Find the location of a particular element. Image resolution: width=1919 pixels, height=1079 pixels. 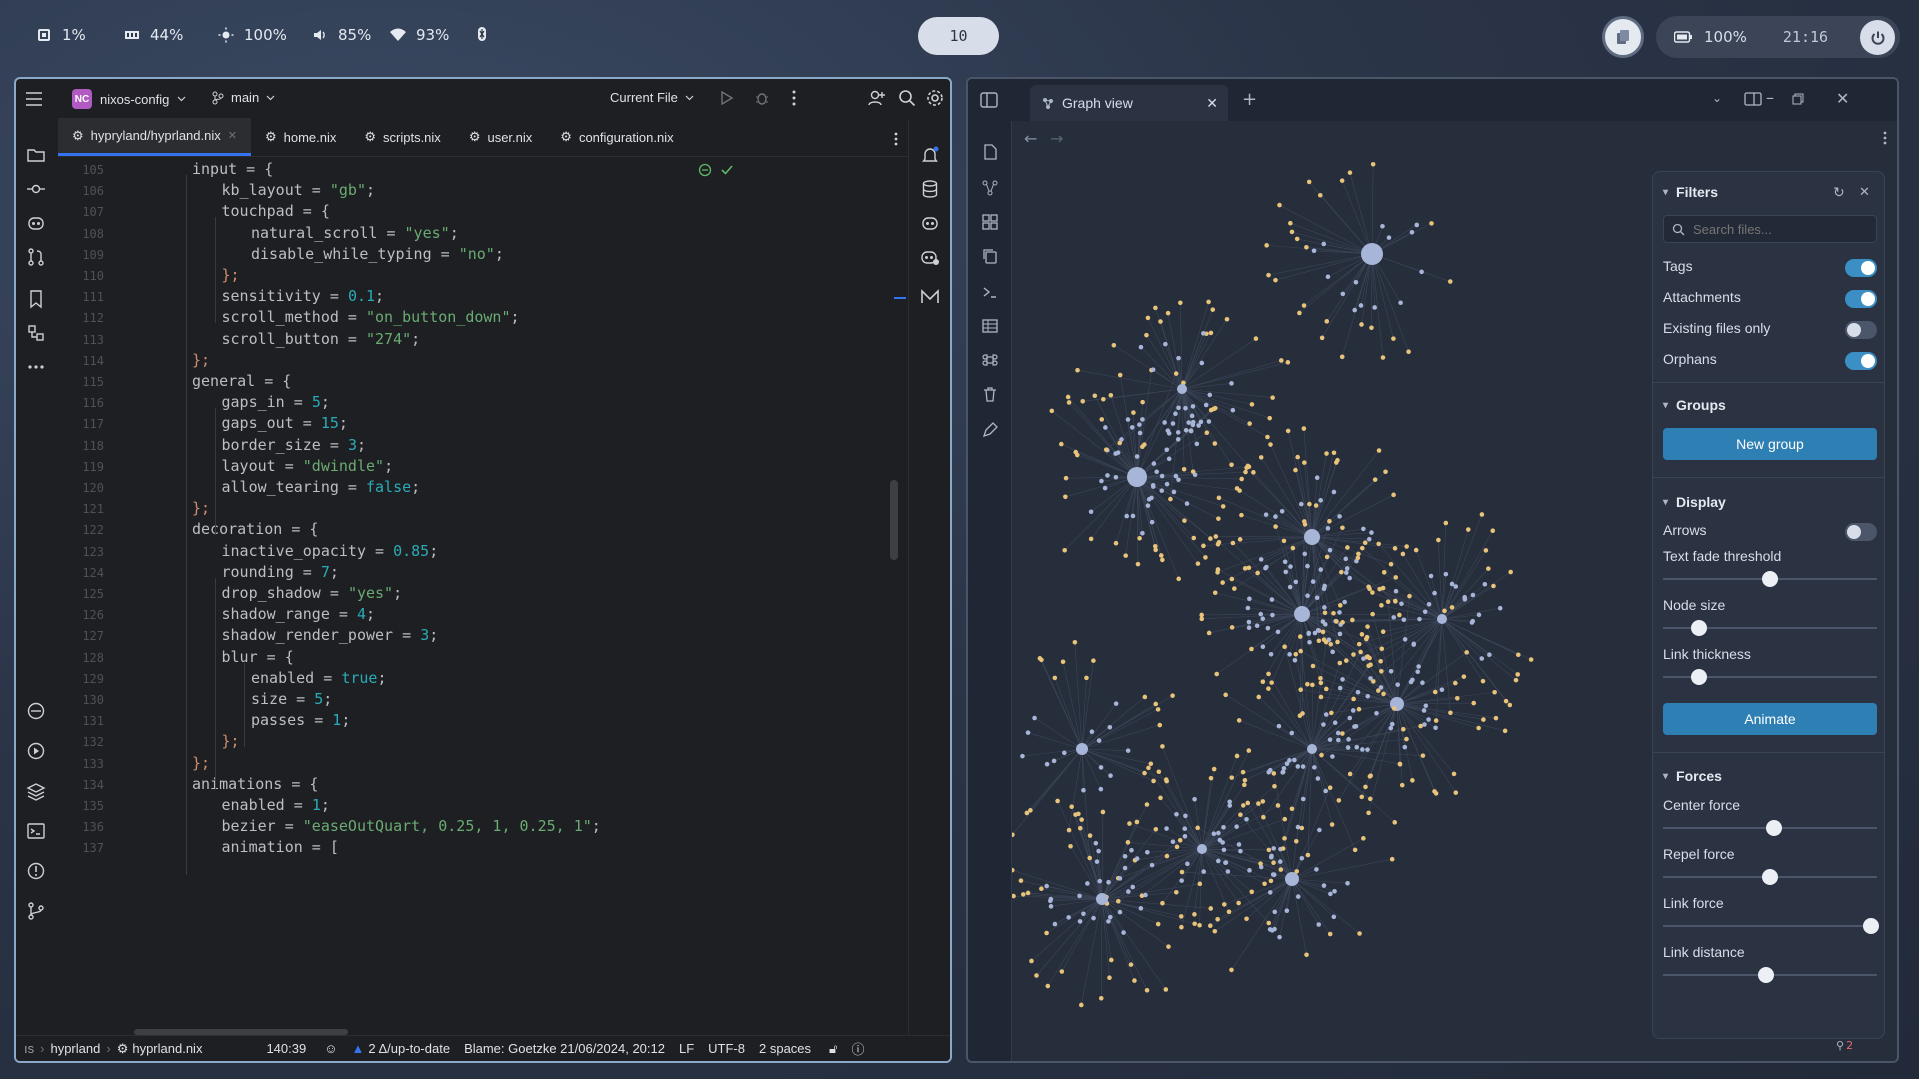

code-line: }; is located at coordinates (201, 360).